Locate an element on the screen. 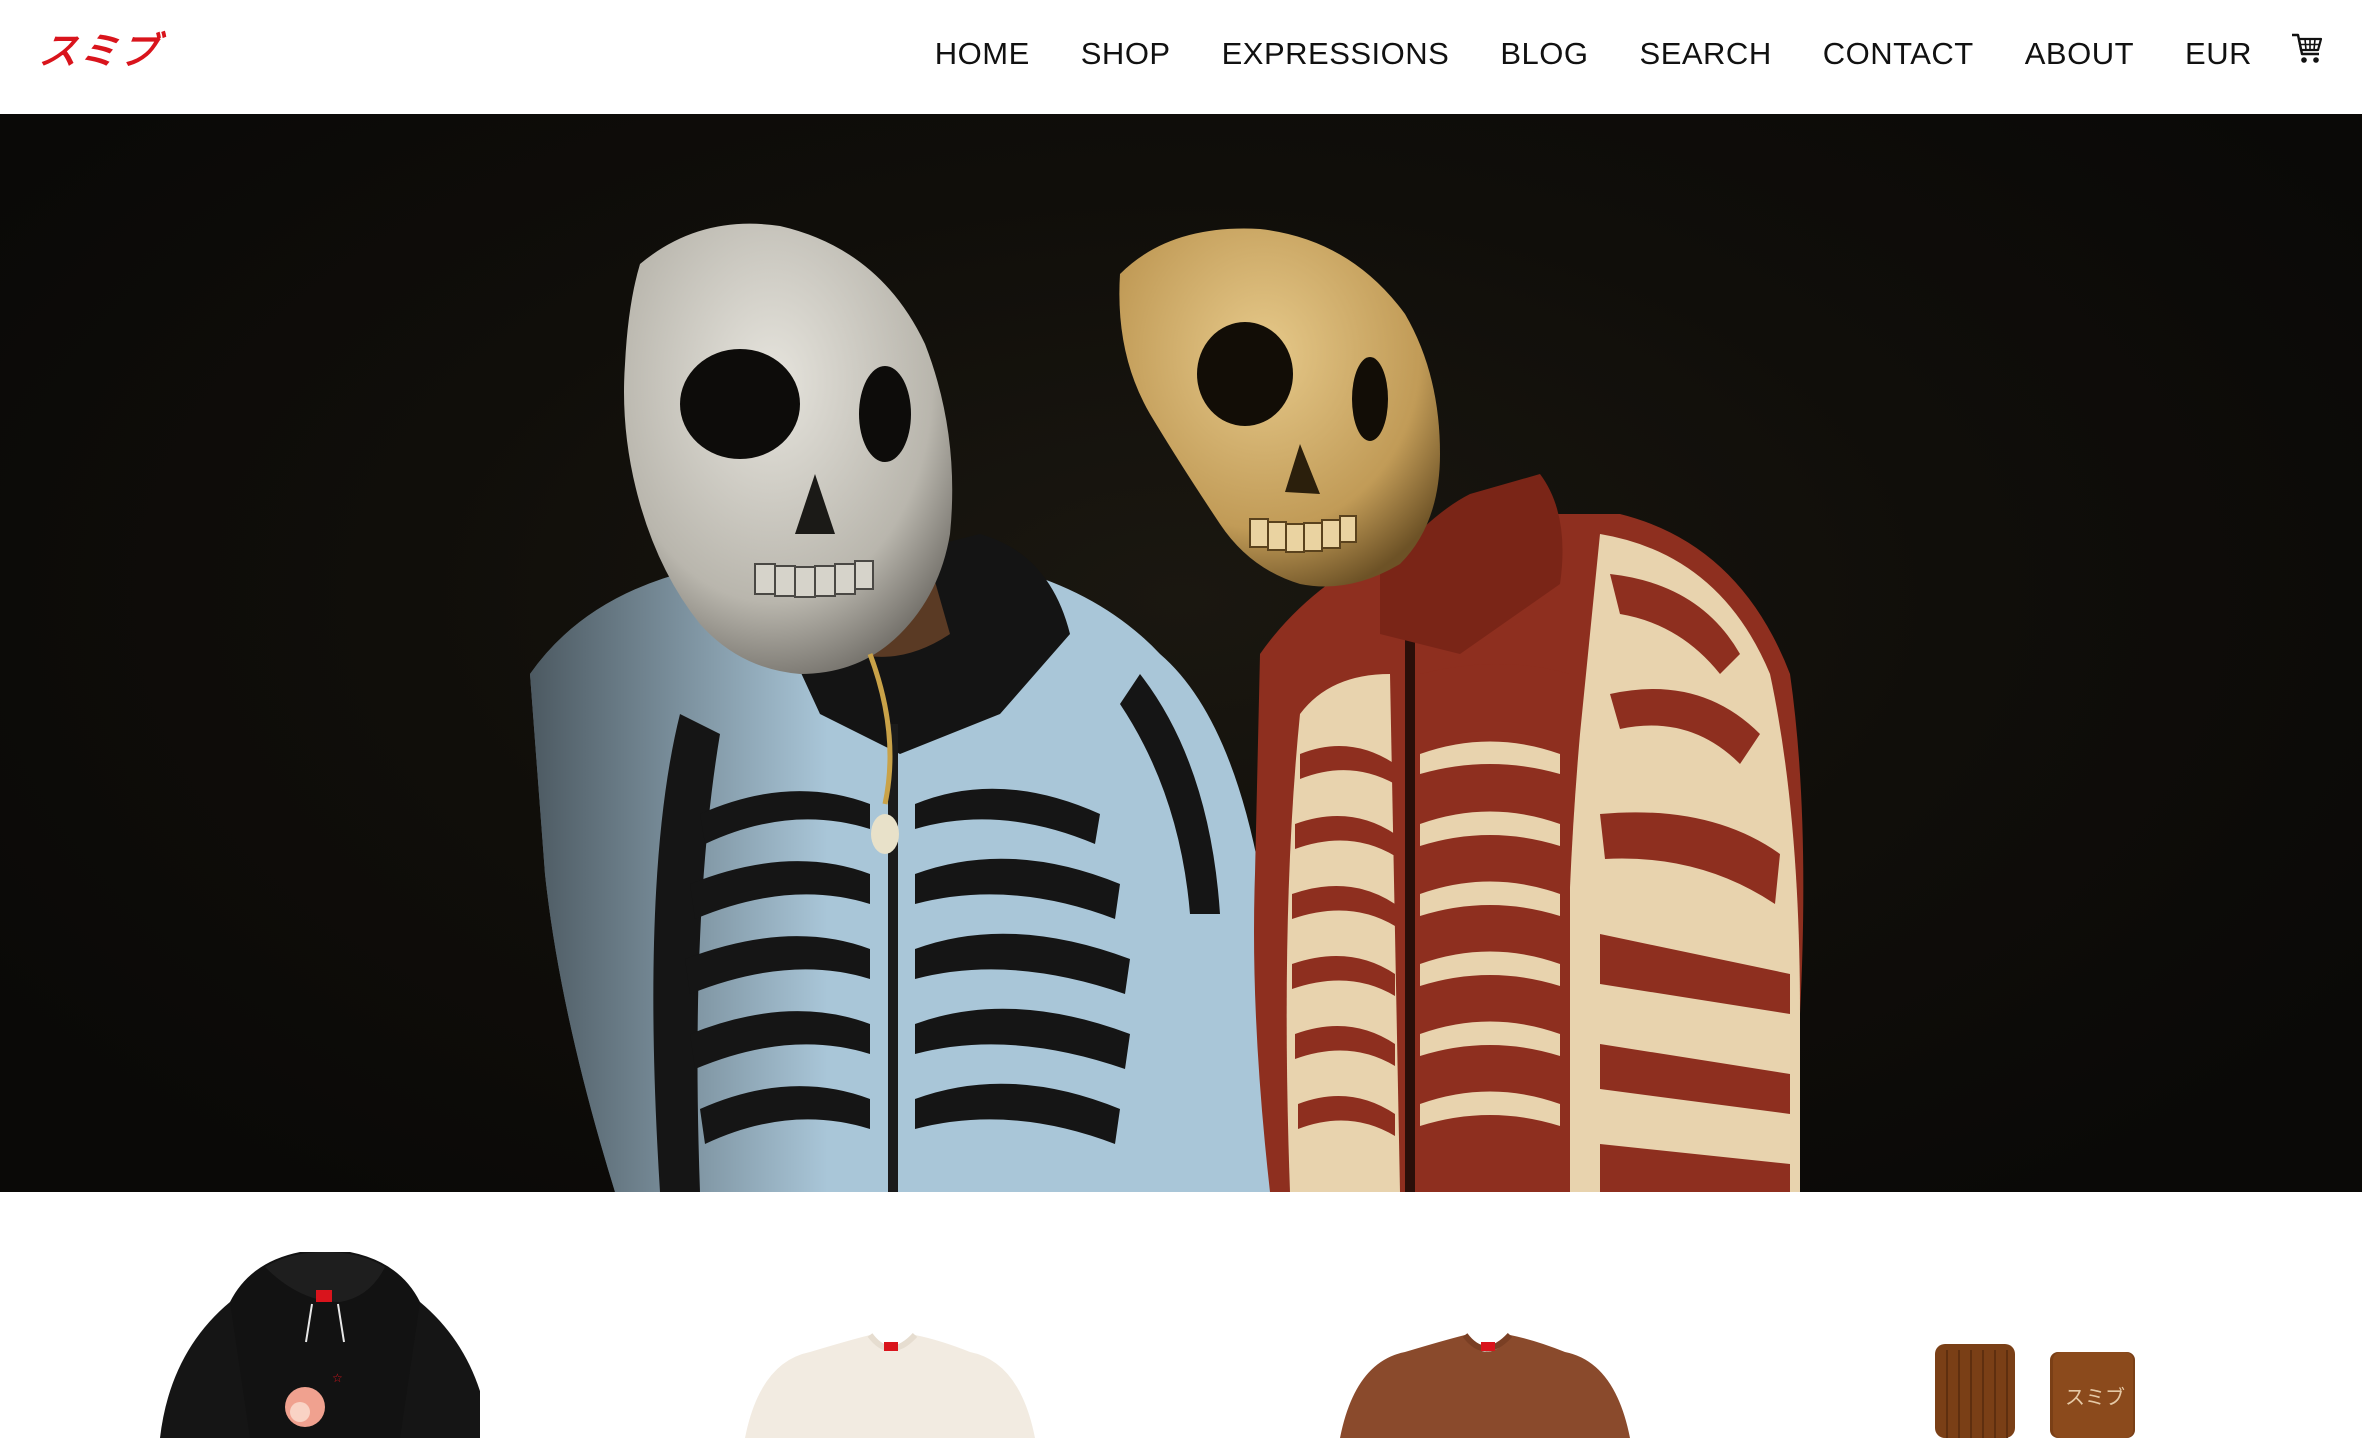 This screenshot has height=1438, width=2362. product-card-hoodie: ☆ is located at coordinates (290, 1315).